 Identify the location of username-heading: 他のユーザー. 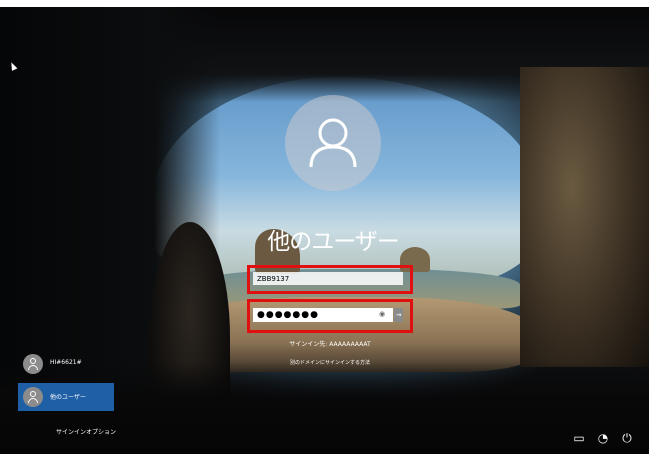
(333, 242).